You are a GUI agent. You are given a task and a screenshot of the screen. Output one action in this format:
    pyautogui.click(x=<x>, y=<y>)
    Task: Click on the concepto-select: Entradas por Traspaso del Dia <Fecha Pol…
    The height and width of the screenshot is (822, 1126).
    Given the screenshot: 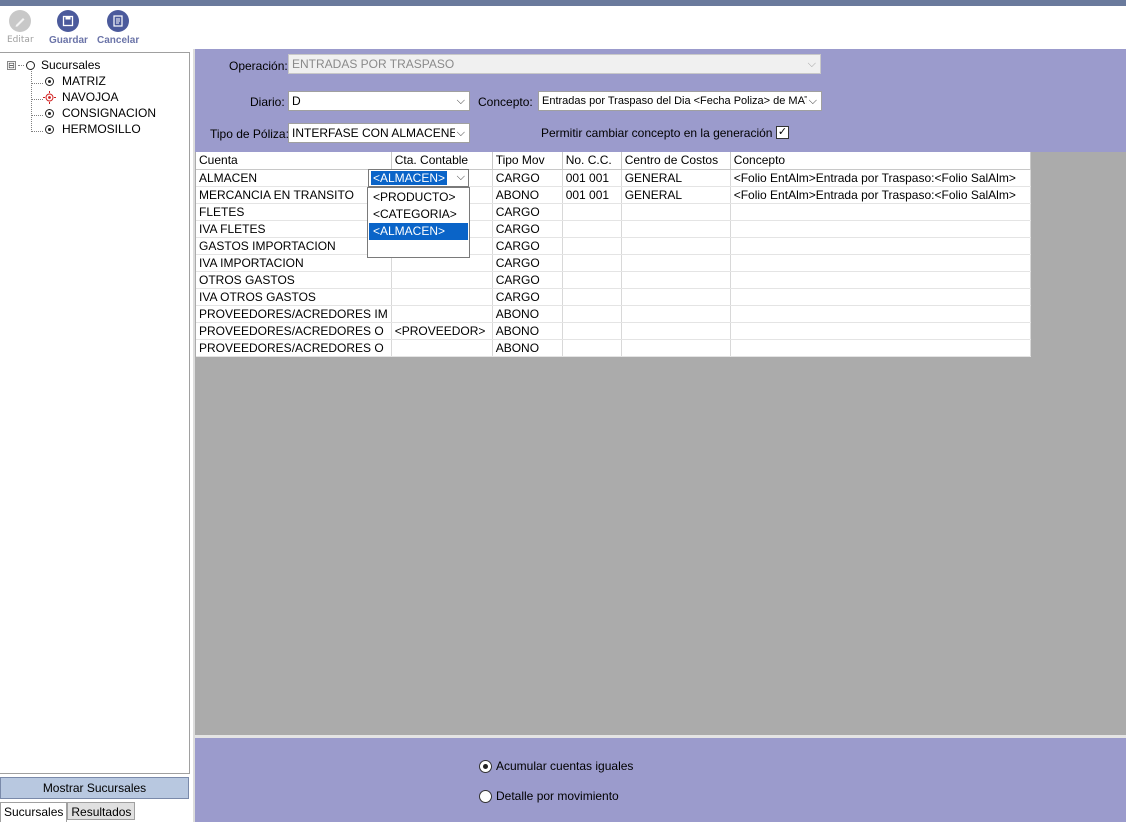 What is the action you would take?
    pyautogui.click(x=680, y=101)
    